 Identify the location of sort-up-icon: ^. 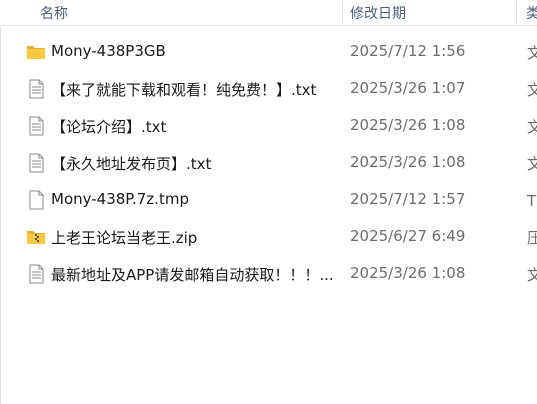
(190, 3).